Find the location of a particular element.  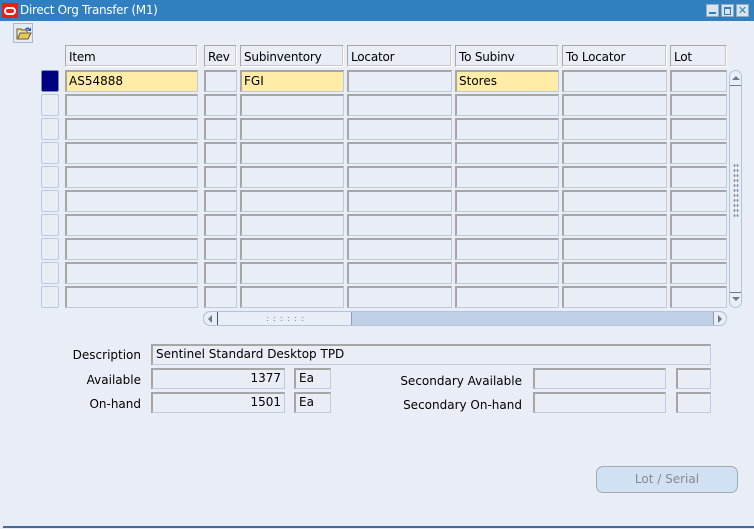

open-folder-button is located at coordinates (23, 33).